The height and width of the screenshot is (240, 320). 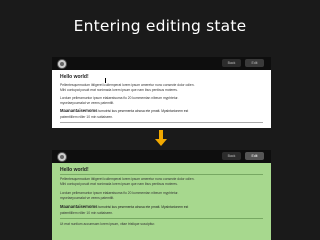 I want to click on slide-title: Entering editing state, so click(x=160, y=26).